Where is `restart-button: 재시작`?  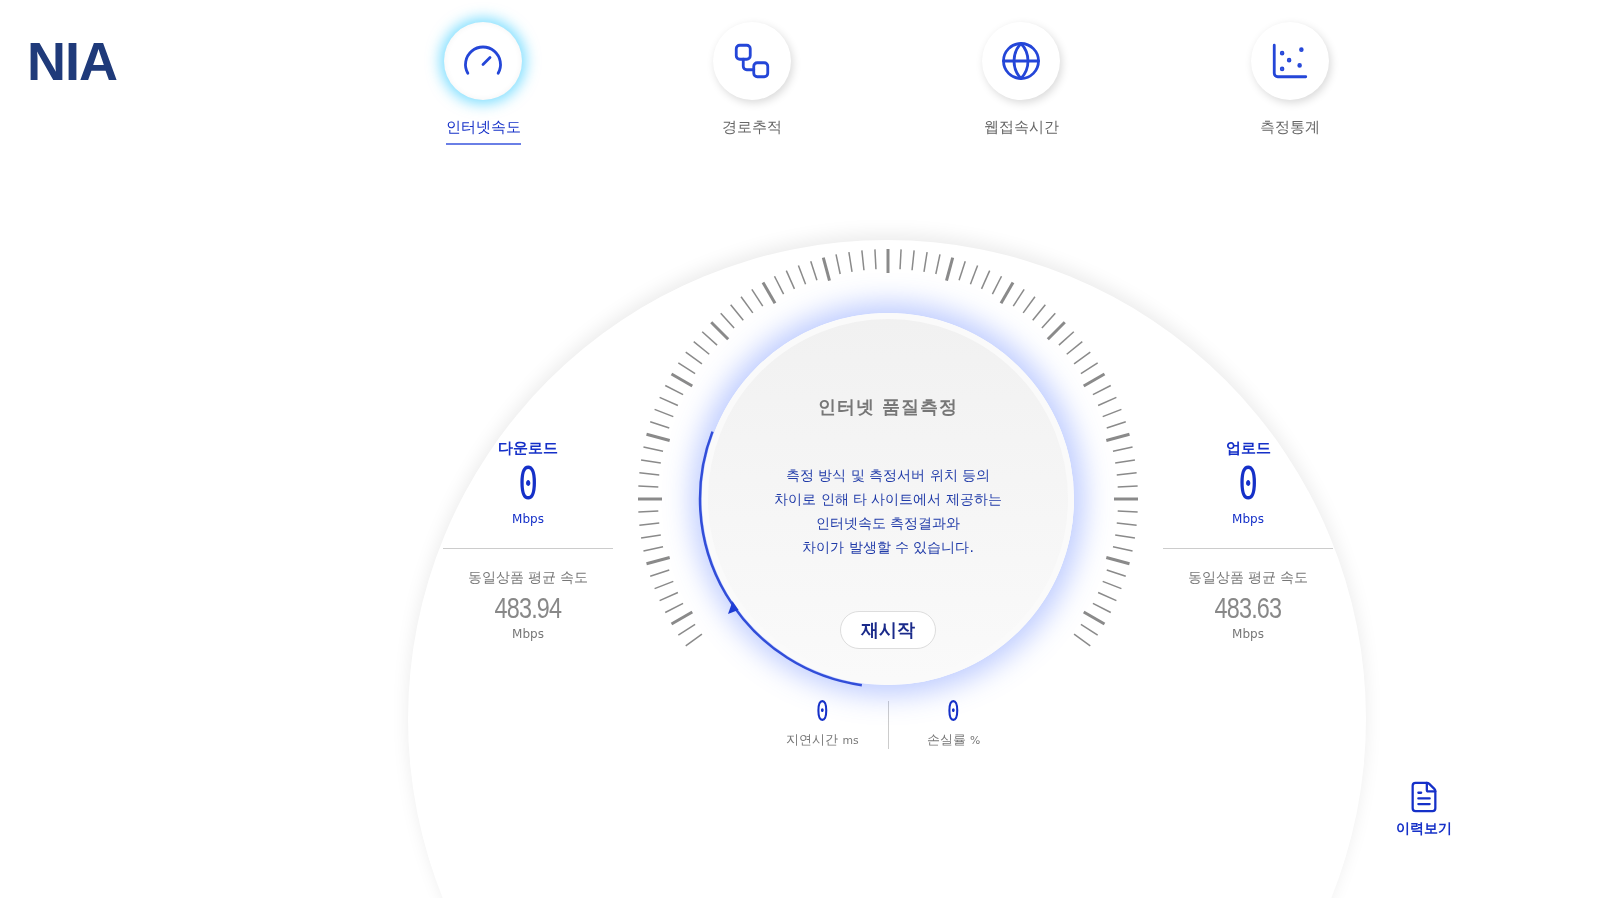
restart-button: 재시작 is located at coordinates (888, 630).